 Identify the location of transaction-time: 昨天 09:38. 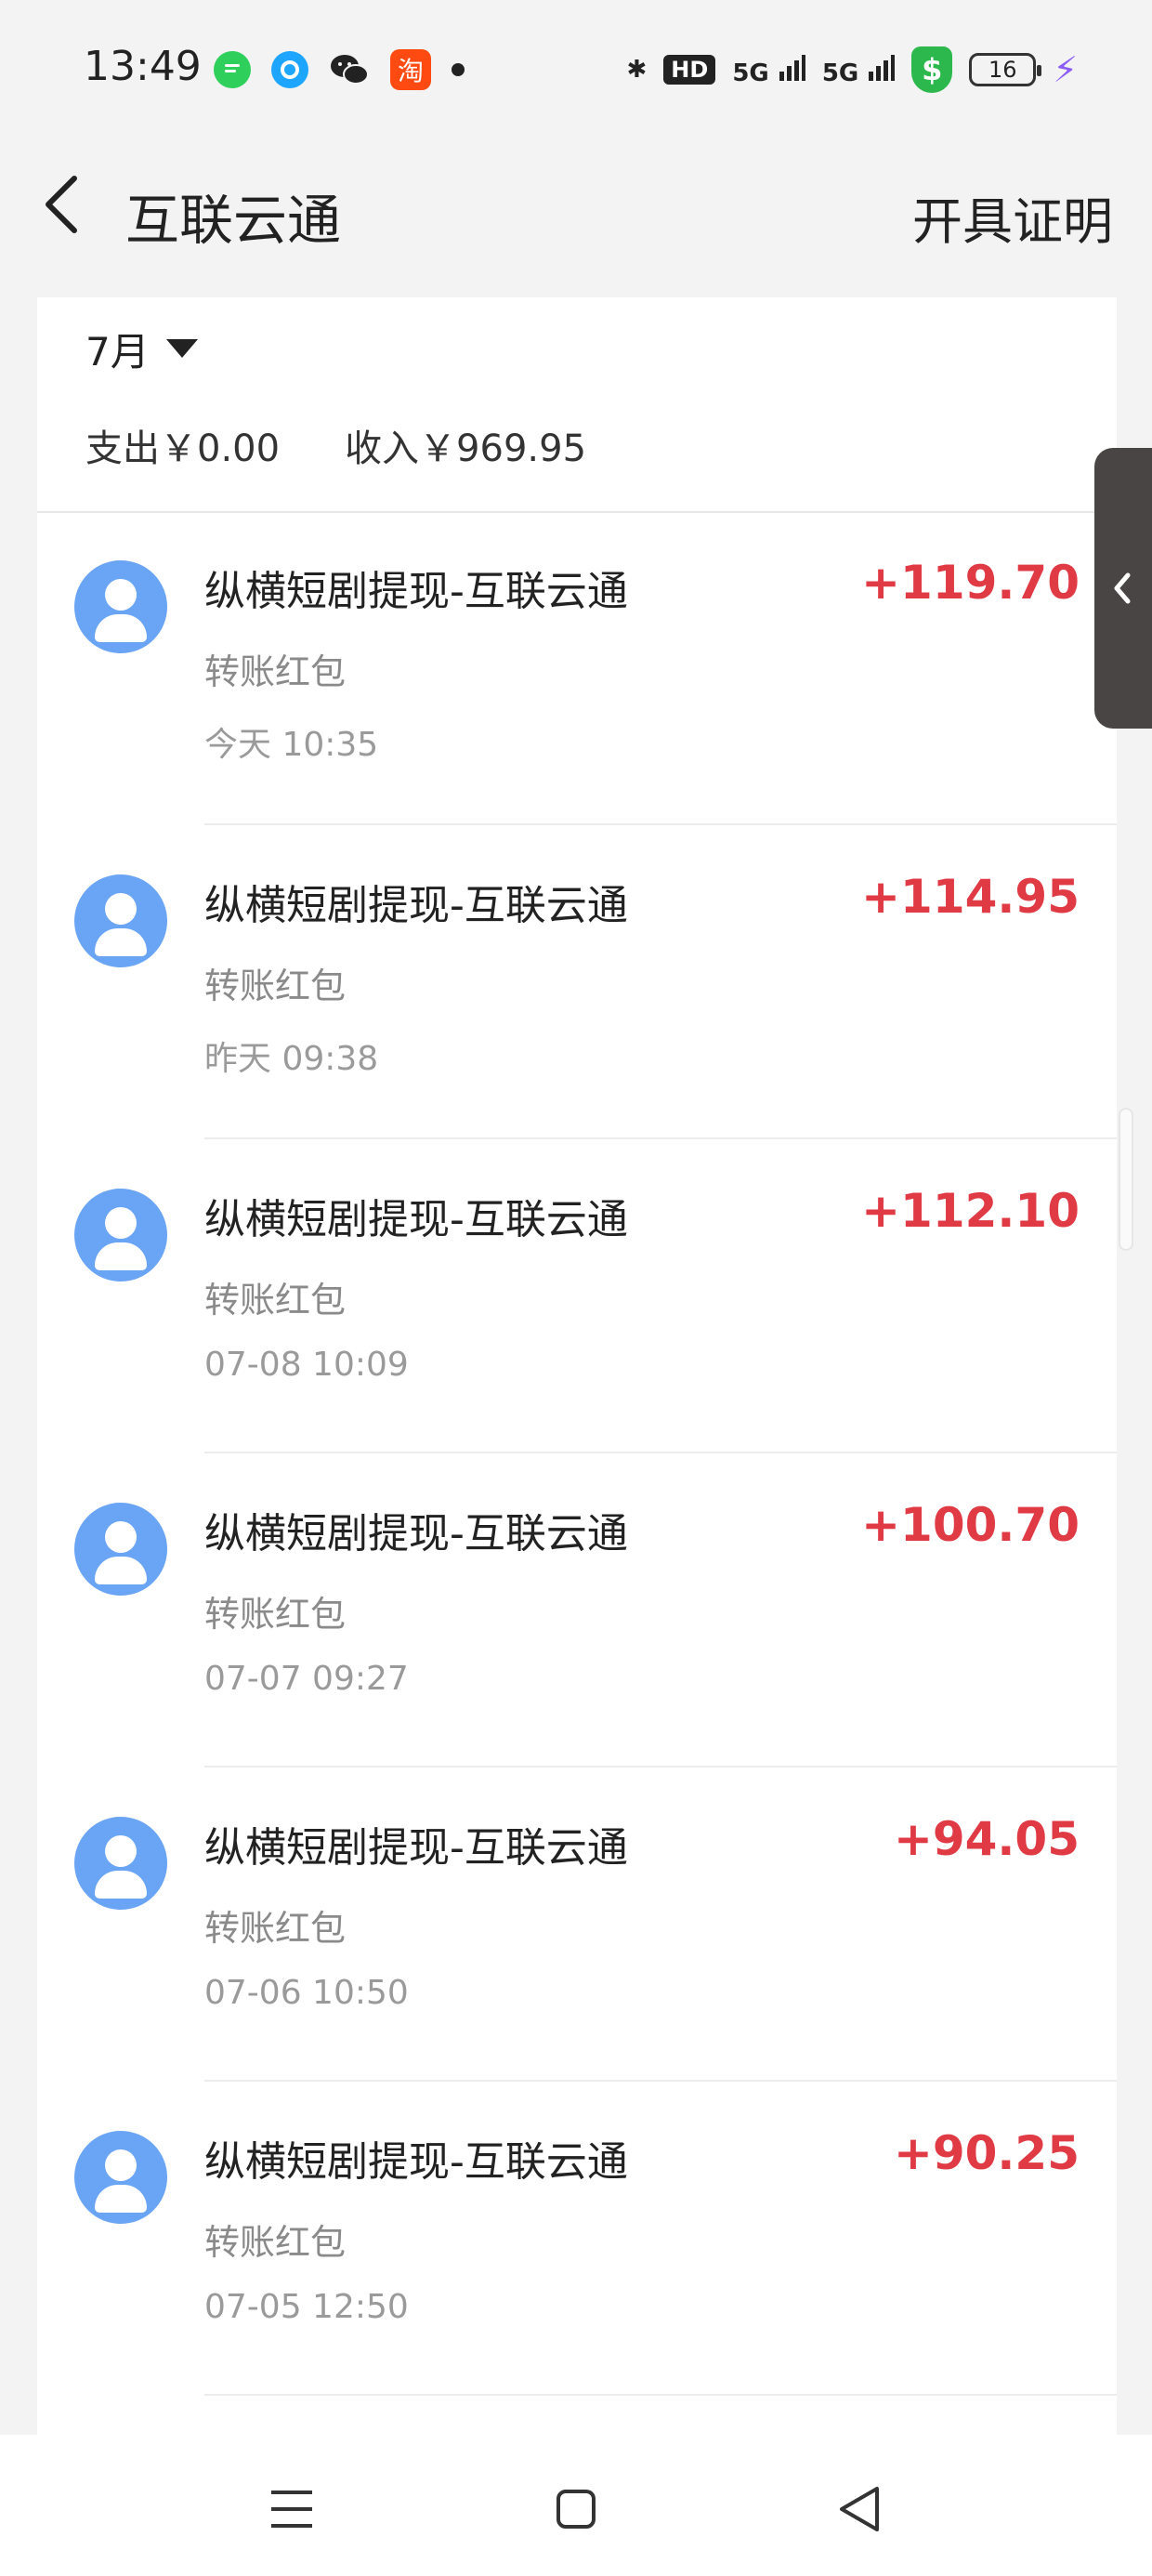
(291, 1059).